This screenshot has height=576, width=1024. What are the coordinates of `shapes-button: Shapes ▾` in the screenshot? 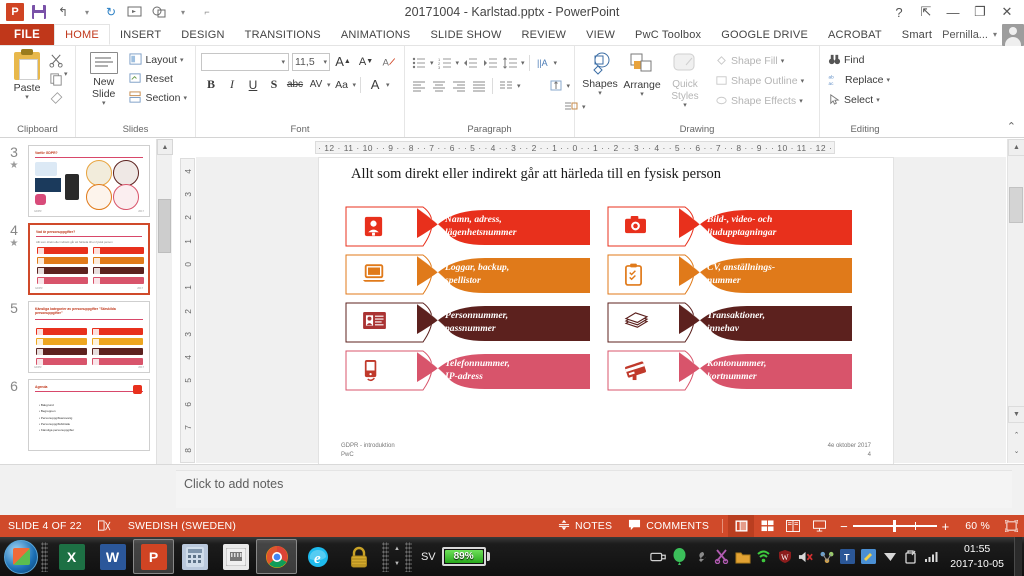 It's located at (600, 75).